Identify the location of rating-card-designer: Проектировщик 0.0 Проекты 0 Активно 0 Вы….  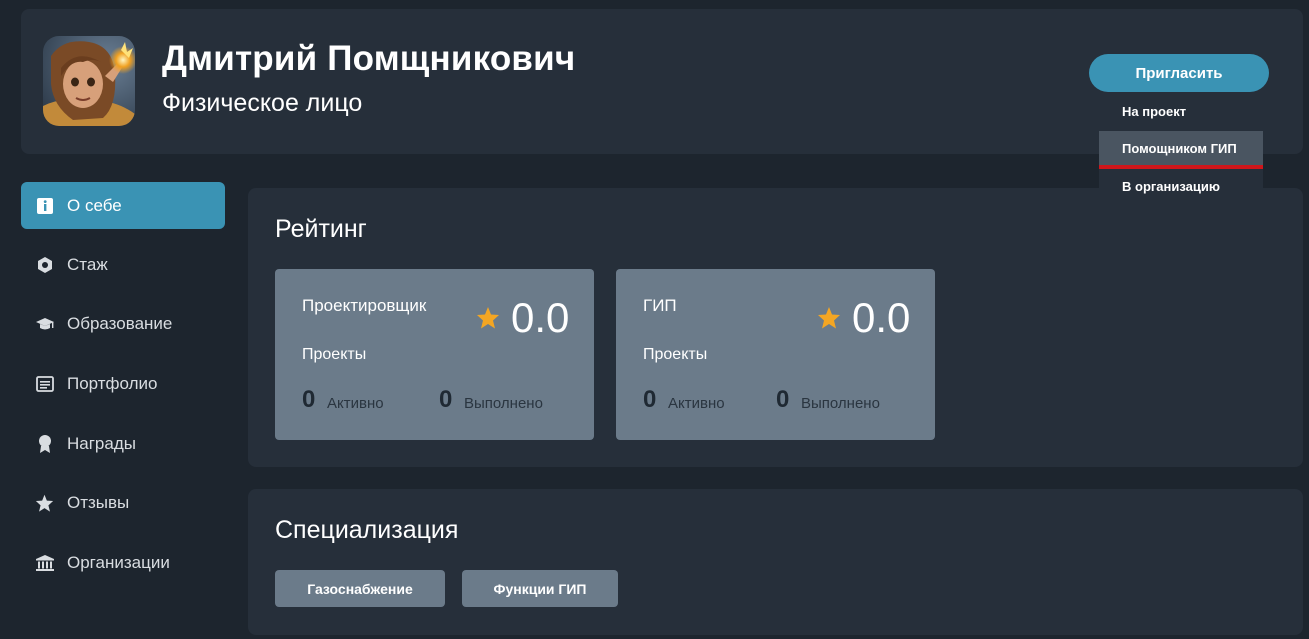
(434, 354).